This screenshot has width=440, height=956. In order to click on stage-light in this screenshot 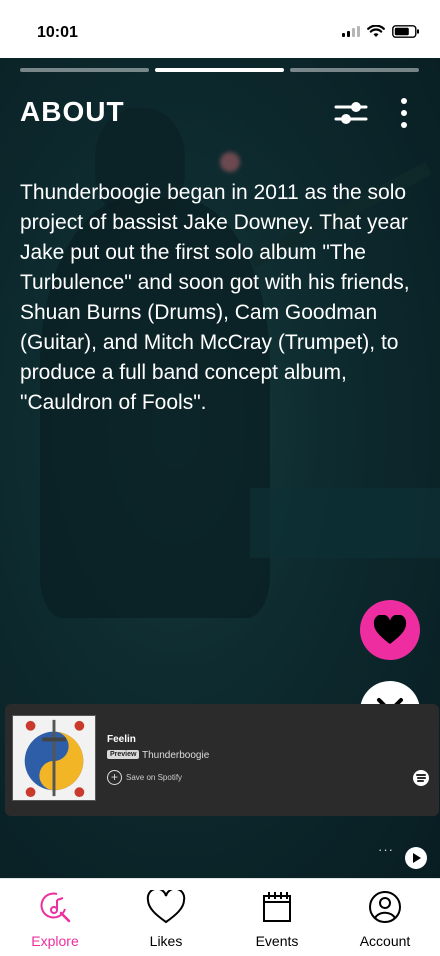, I will do `click(230, 162)`.